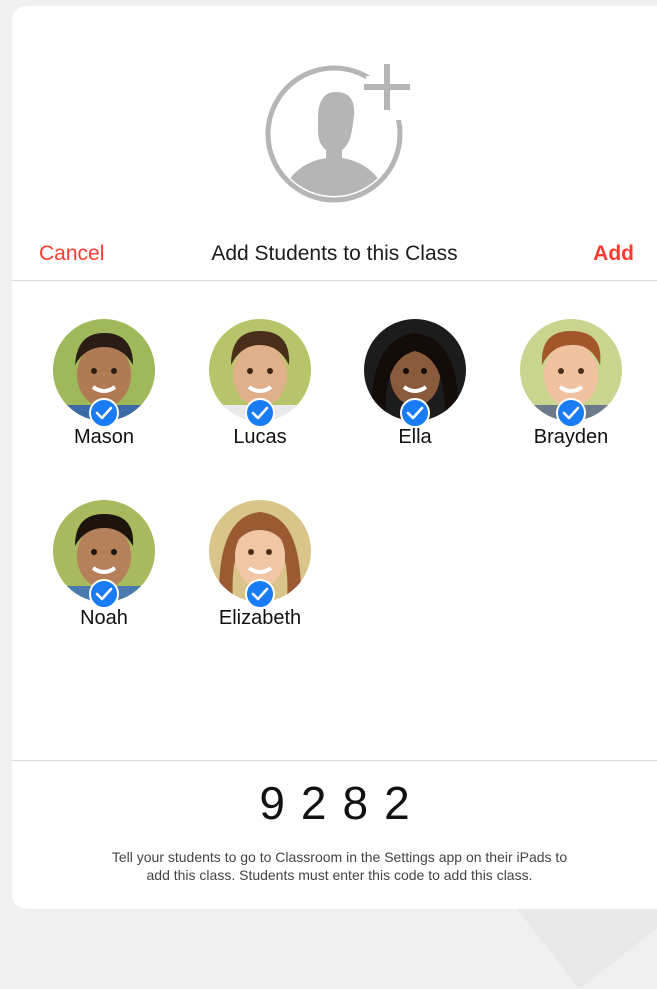  I want to click on student-item-lucas: Lucas, so click(260, 384).